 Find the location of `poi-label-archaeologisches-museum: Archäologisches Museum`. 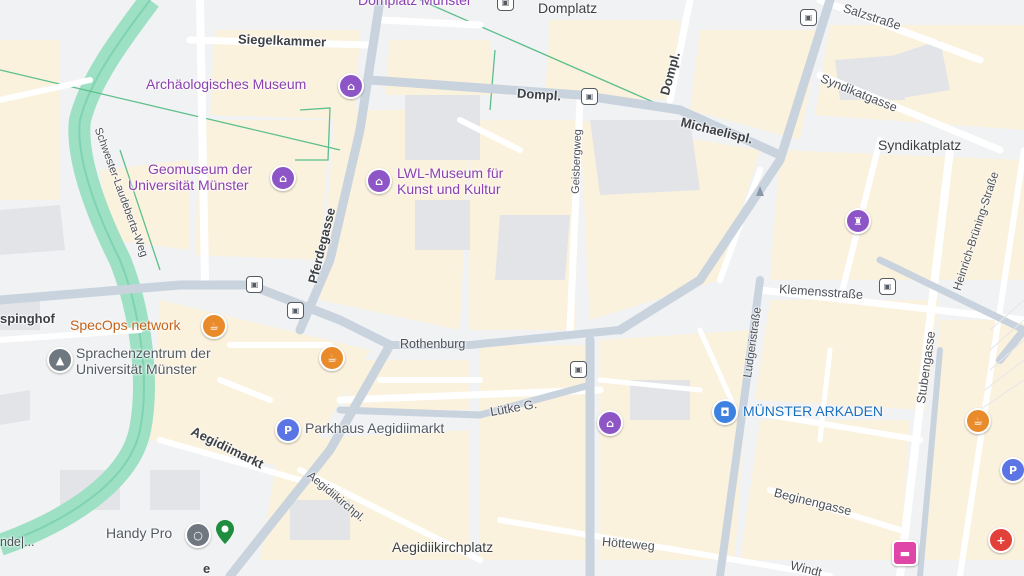

poi-label-archaeologisches-museum: Archäologisches Museum is located at coordinates (226, 84).